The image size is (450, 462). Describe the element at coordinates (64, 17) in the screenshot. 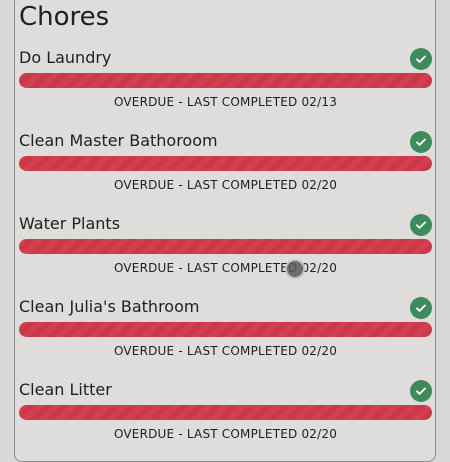

I see `page-title: Chores` at that location.